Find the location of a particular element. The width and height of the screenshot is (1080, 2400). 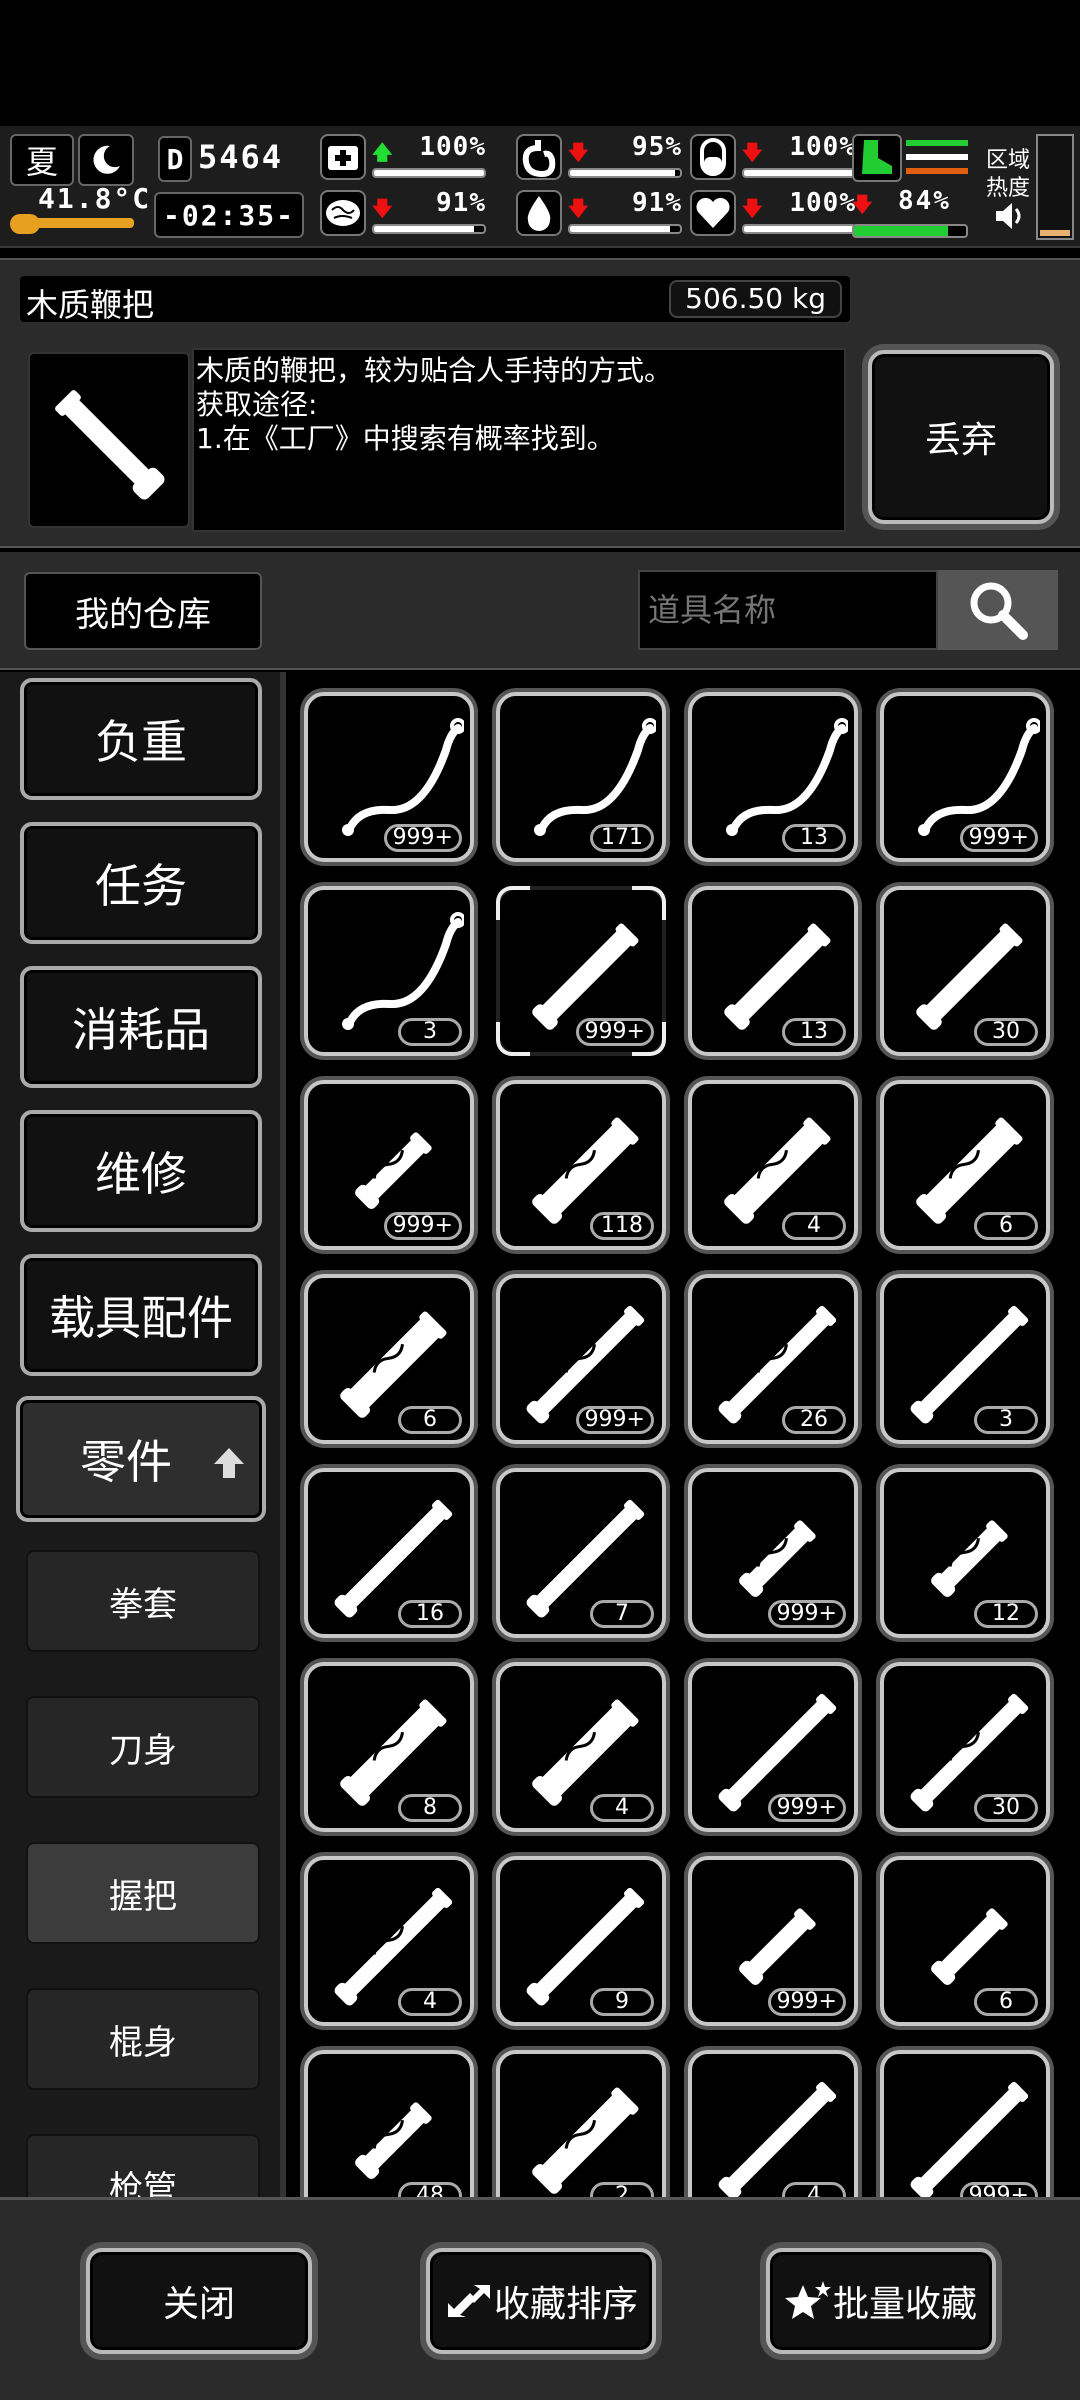

item-count-badge: 999+ is located at coordinates (806, 1614).